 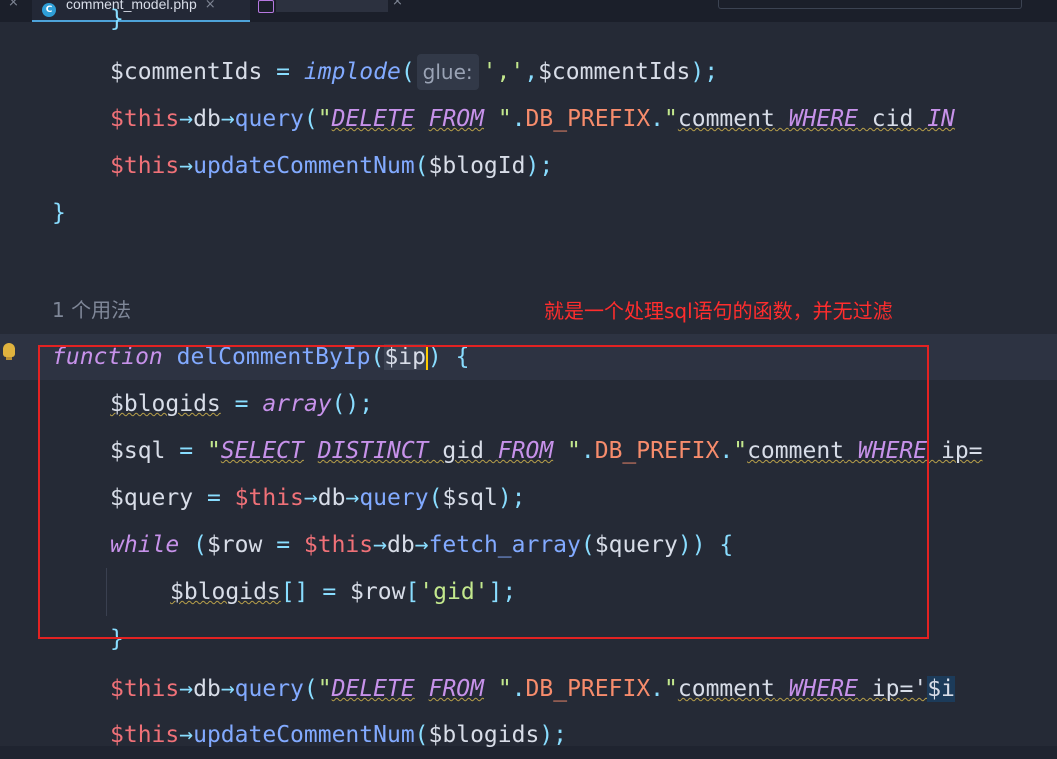 What do you see at coordinates (13, 5) in the screenshot?
I see `prev-tab-close-icon: ×` at bounding box center [13, 5].